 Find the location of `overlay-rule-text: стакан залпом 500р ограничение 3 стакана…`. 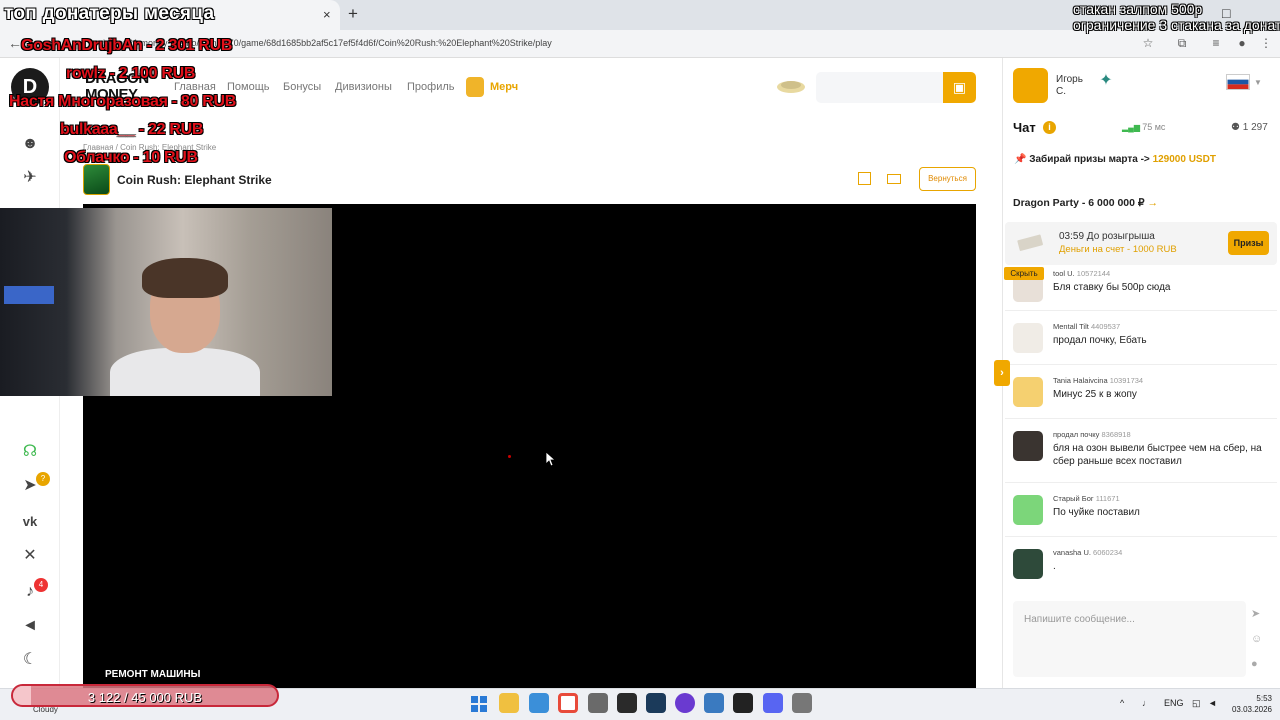

overlay-rule-text: стакан залпом 500р ограничение 3 стакана… is located at coordinates (1176, 17).